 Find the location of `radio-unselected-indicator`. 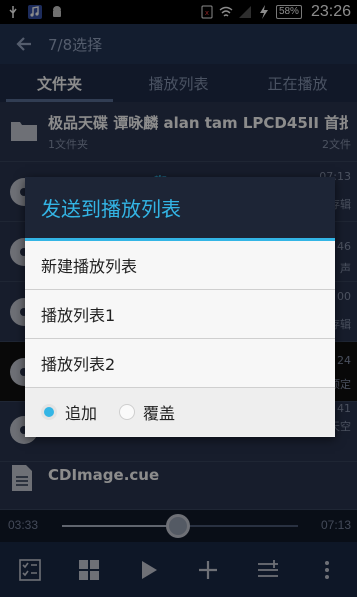

radio-unselected-indicator is located at coordinates (127, 412).